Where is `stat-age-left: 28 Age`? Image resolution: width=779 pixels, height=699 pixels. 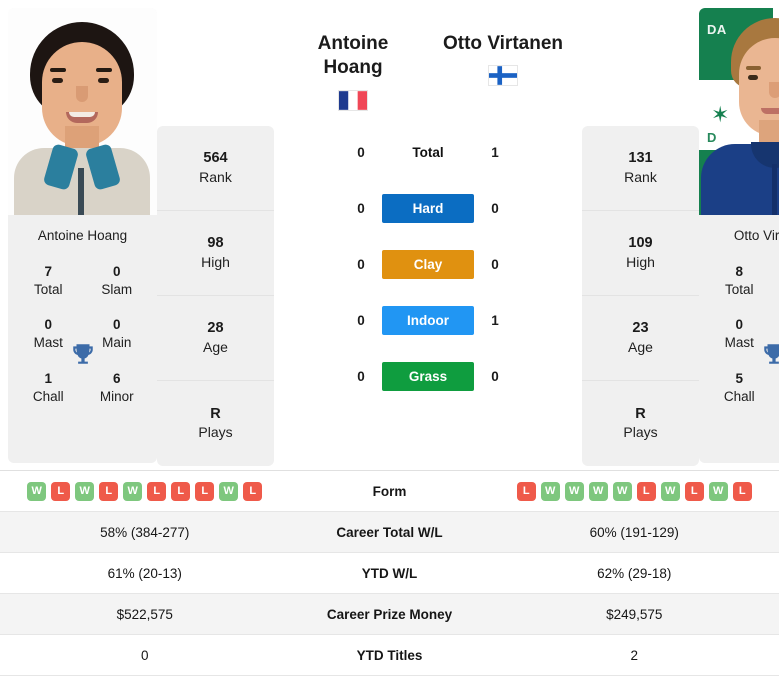 stat-age-left: 28 Age is located at coordinates (215, 338).